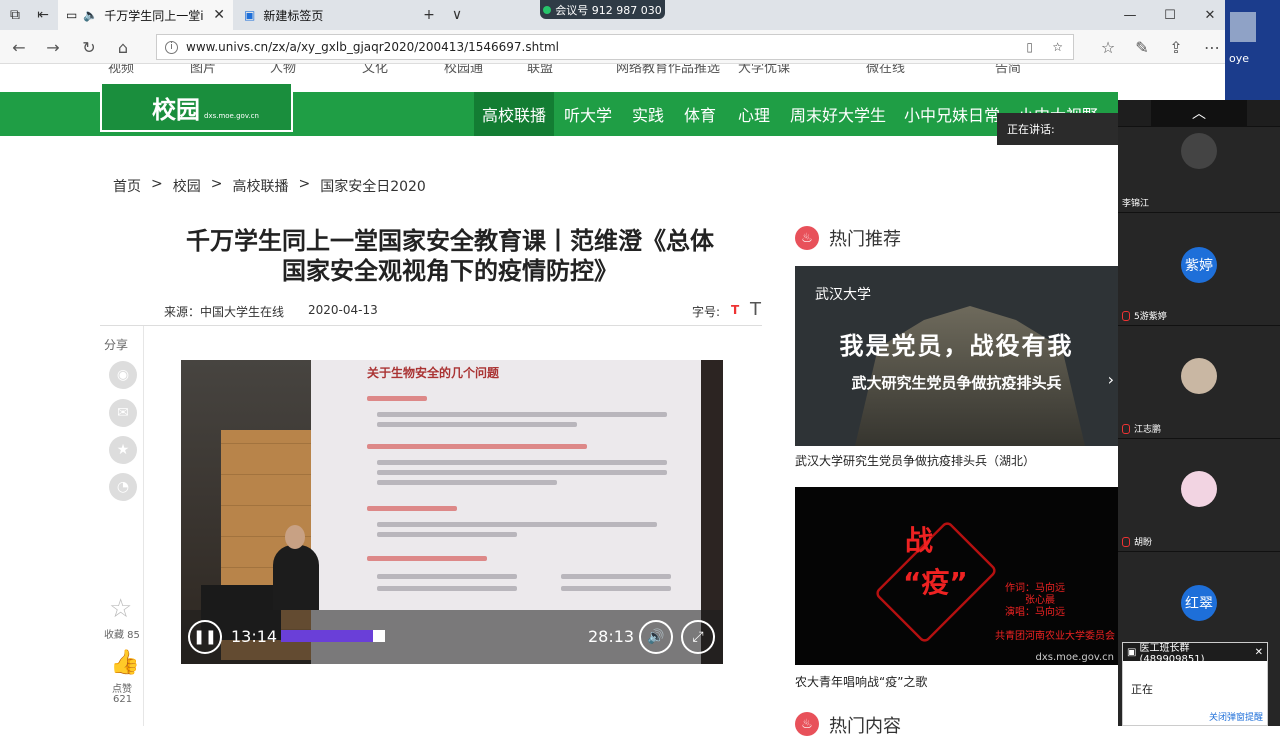 This screenshot has height=738, width=1280. What do you see at coordinates (1172, 654) in the screenshot?
I see `qq-title: 医工班长群(489909851)` at bounding box center [1172, 654].